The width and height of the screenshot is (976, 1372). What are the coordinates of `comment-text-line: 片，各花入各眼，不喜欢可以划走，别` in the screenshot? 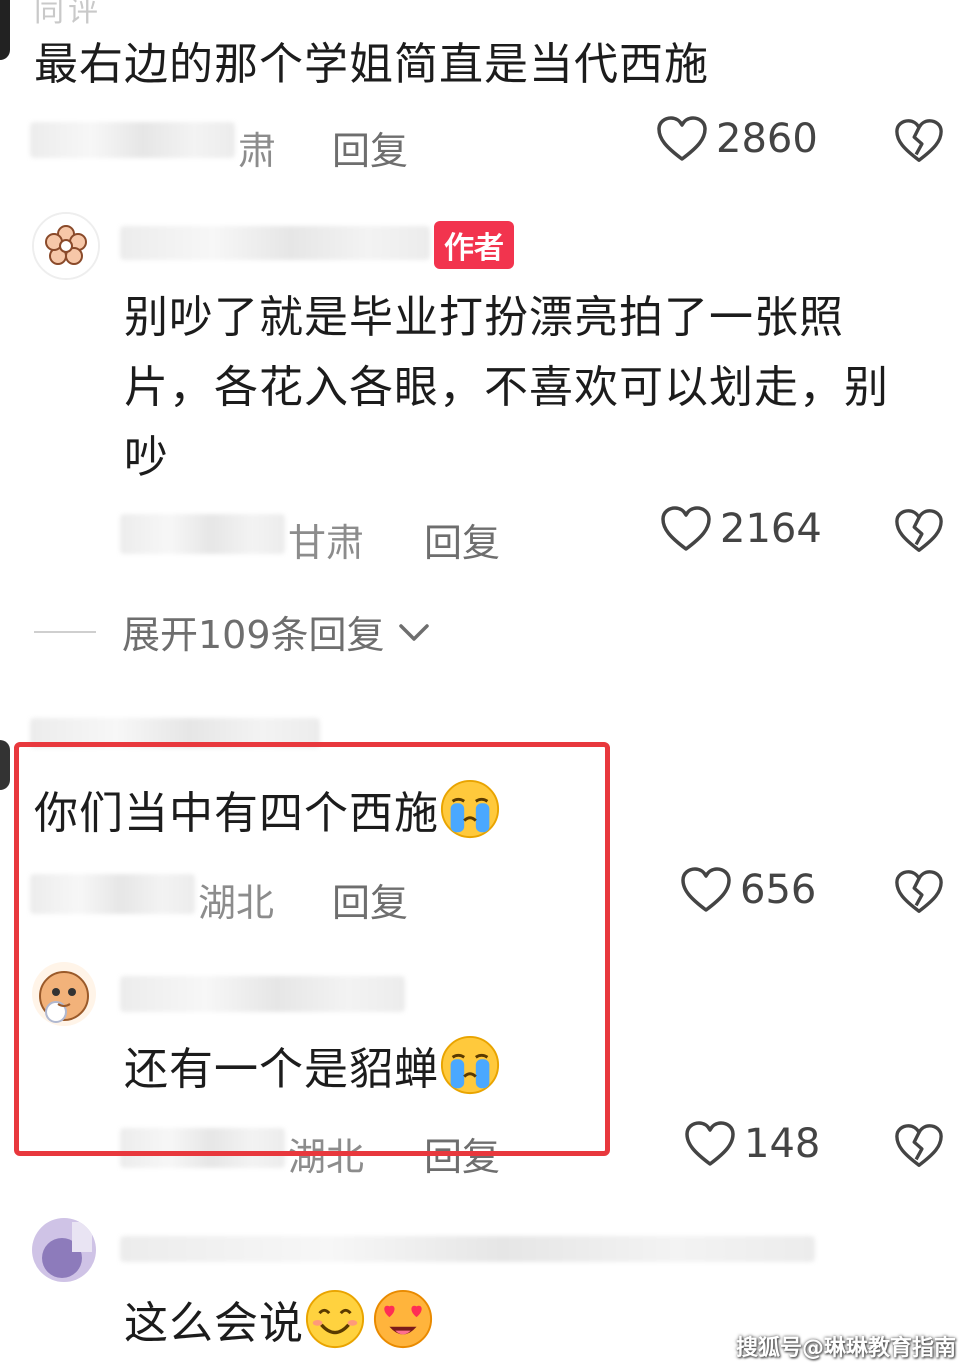 It's located at (506, 387).